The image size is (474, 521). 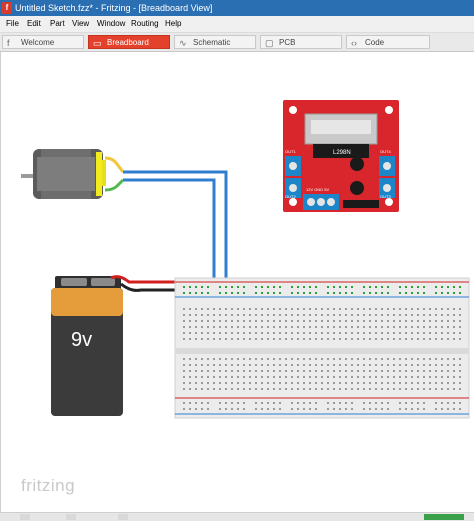 What do you see at coordinates (301, 42) in the screenshot?
I see `tab-pcb: ▢ PCB` at bounding box center [301, 42].